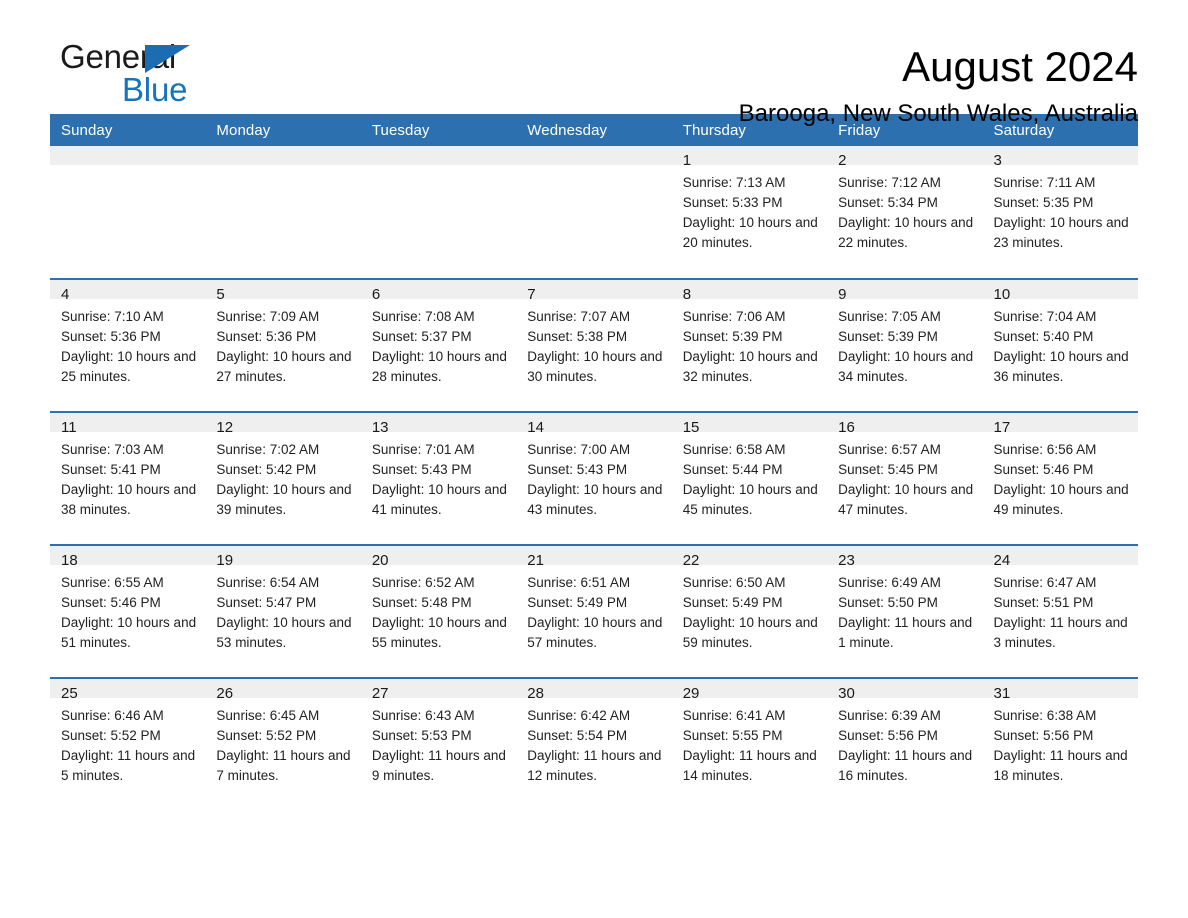 The height and width of the screenshot is (918, 1188). What do you see at coordinates (1020, 66) in the screenshot?
I see `page-title: August 2024` at bounding box center [1020, 66].